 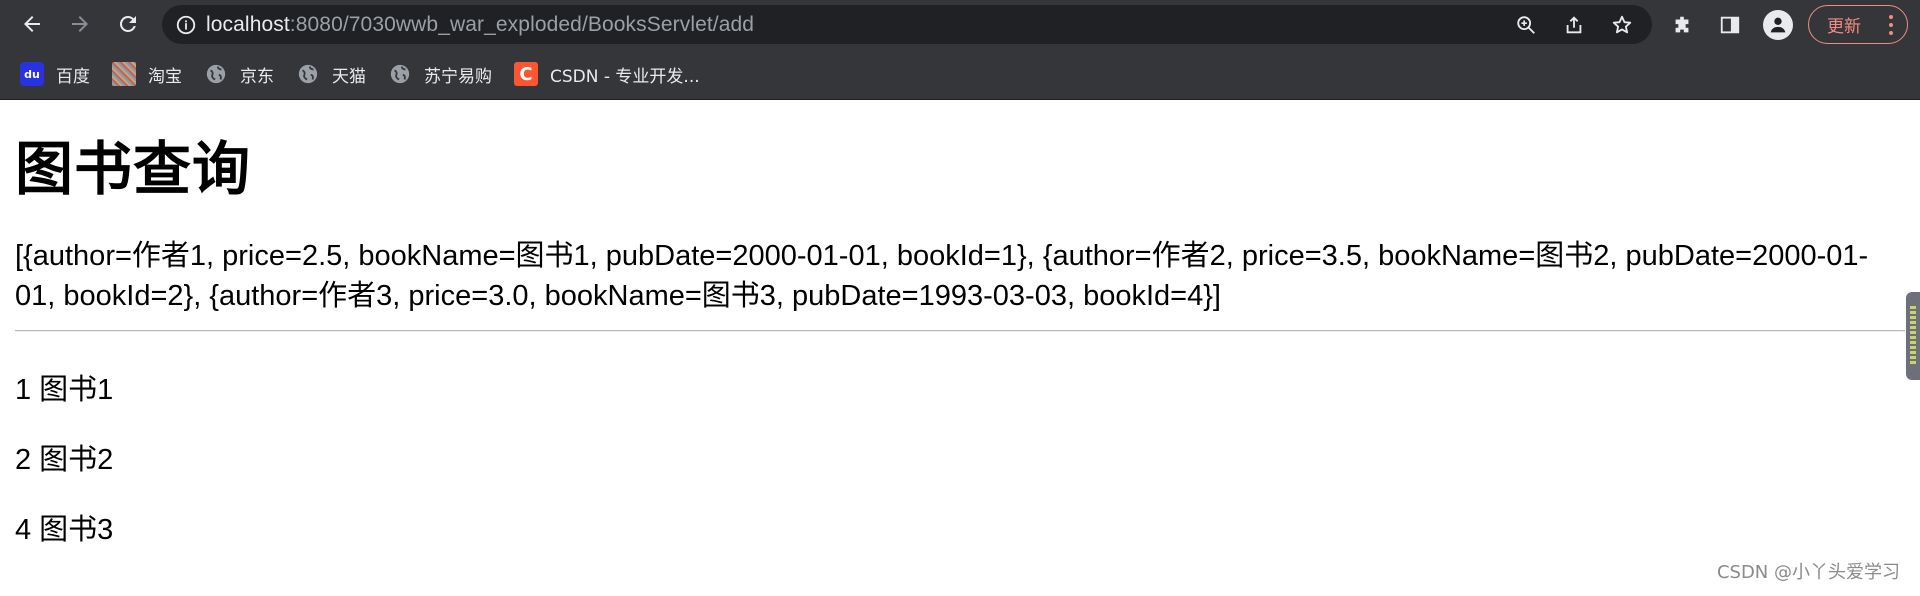 What do you see at coordinates (1891, 25) in the screenshot?
I see `more-menu-icon` at bounding box center [1891, 25].